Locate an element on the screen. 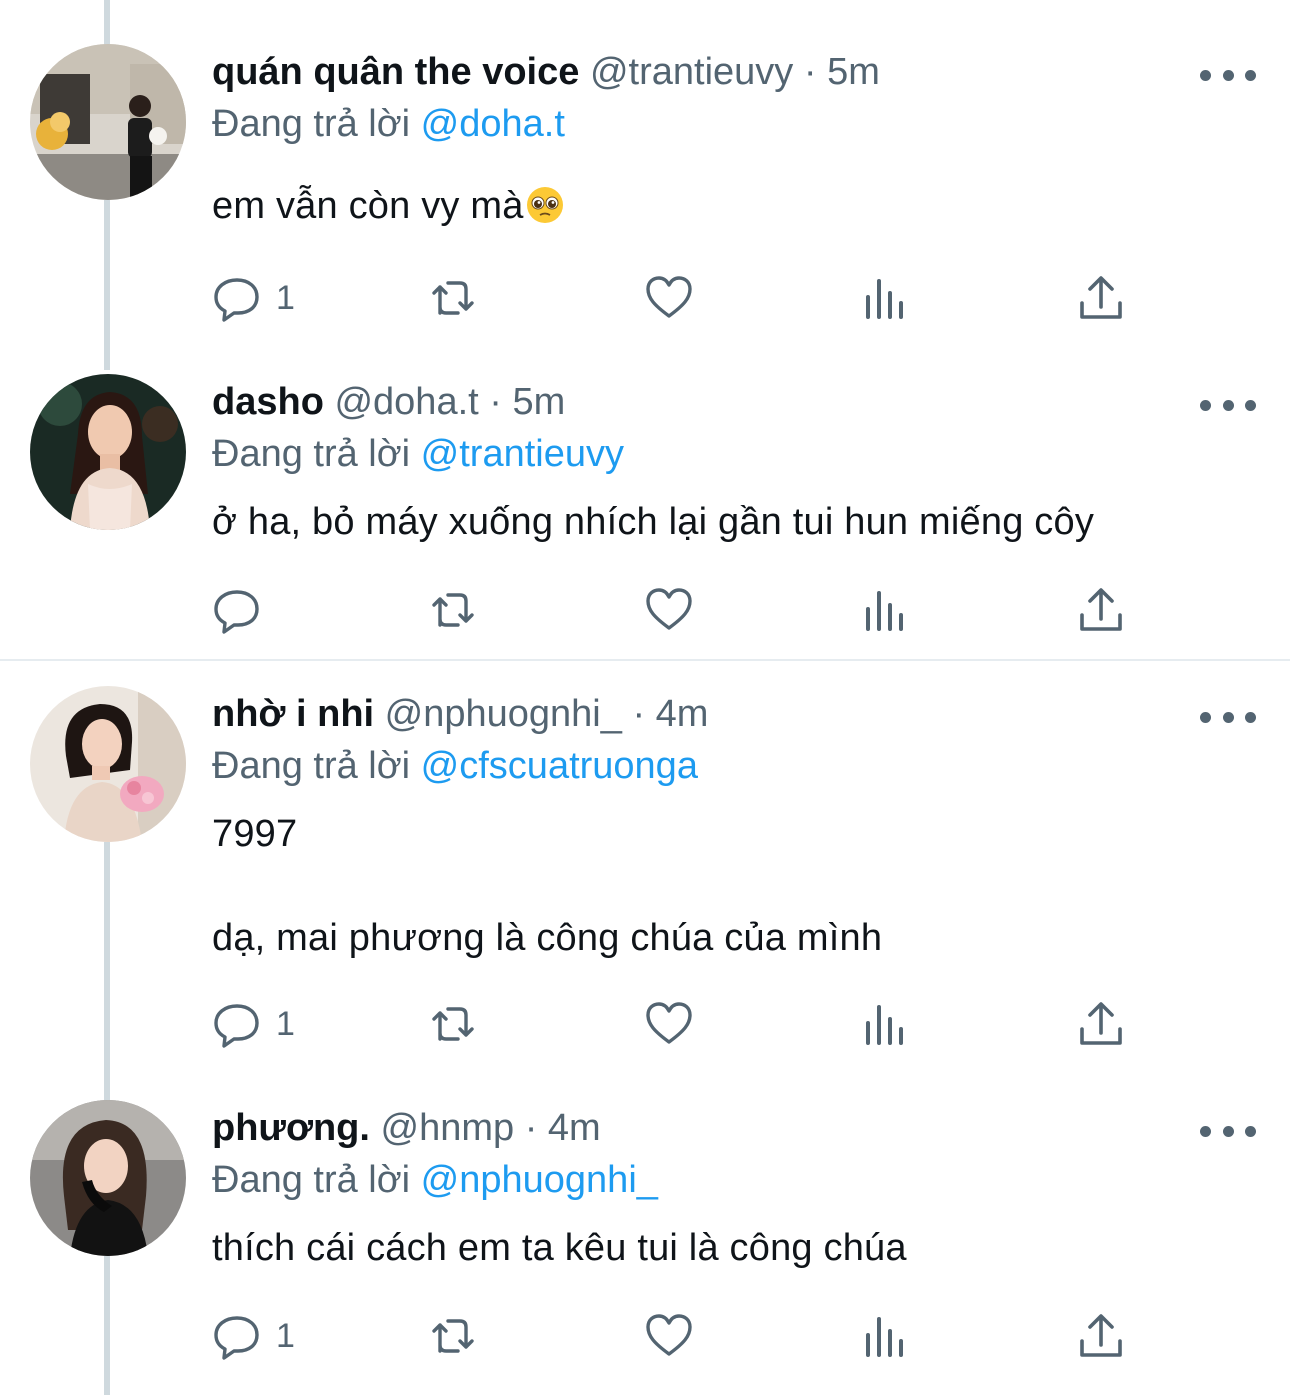  reply-button is located at coordinates (237, 610).